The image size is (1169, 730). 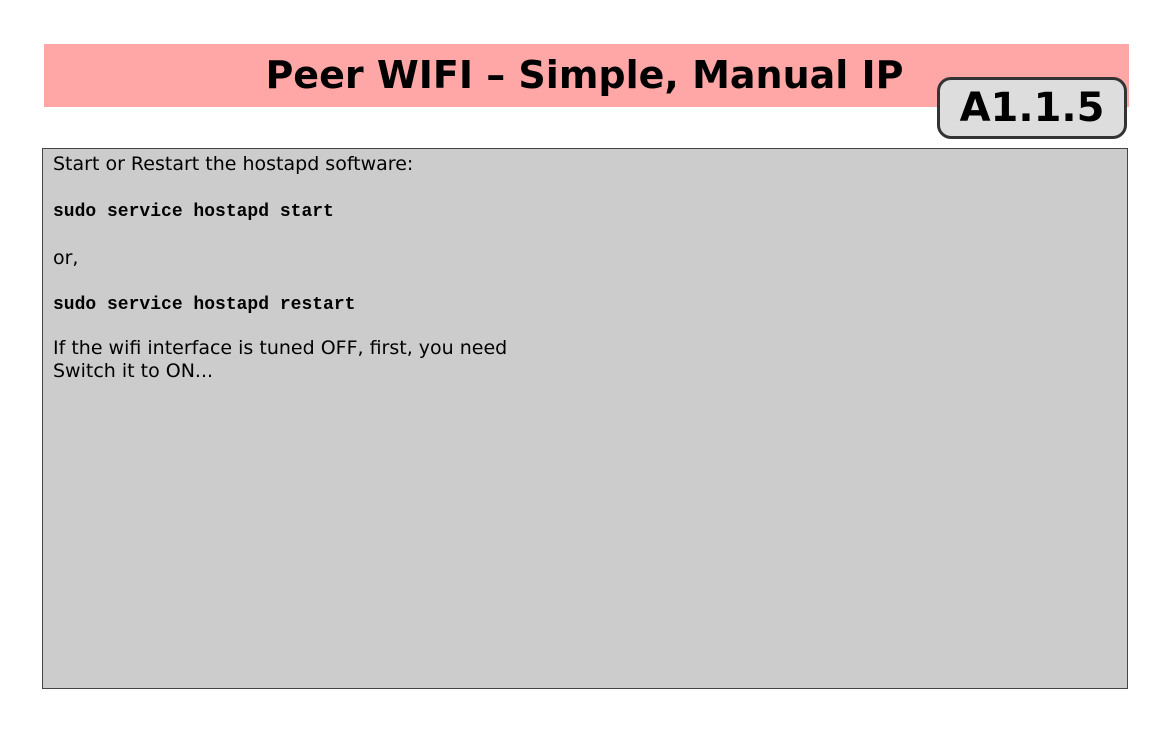 What do you see at coordinates (233, 164) in the screenshot?
I see `intro-text: Start or Restart the hostapd software:` at bounding box center [233, 164].